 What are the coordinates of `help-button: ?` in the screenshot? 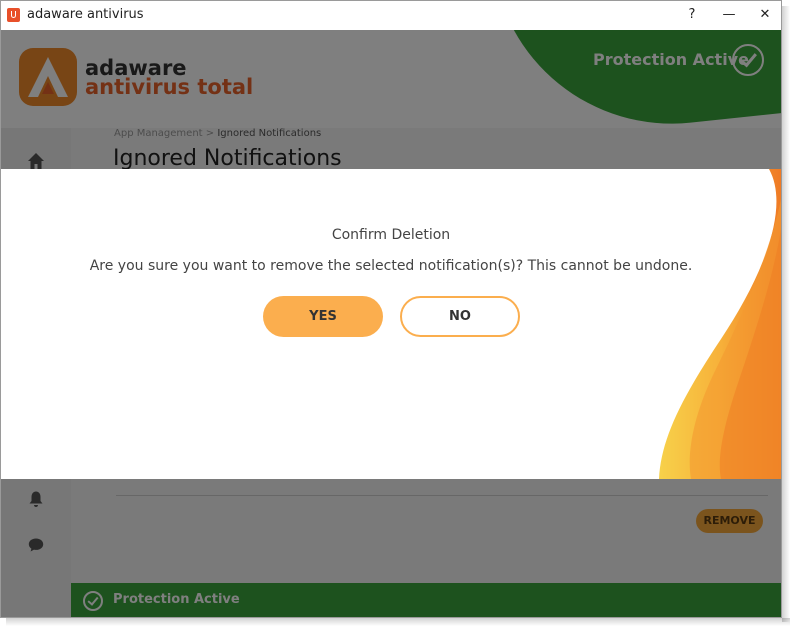 It's located at (692, 15).